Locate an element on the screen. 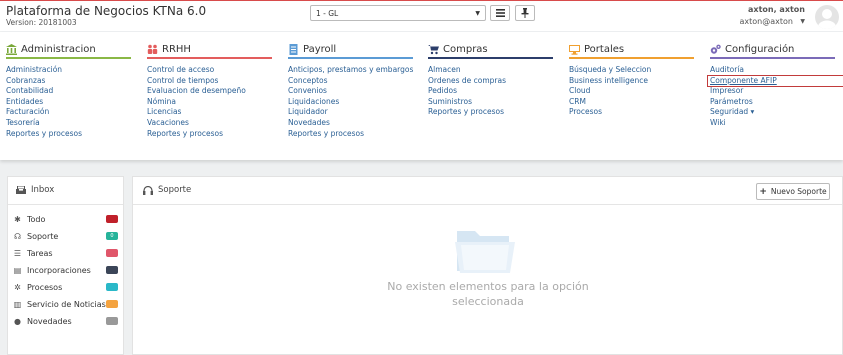 The image size is (843, 355). inbox-badge-soporte: 0 is located at coordinates (112, 236).